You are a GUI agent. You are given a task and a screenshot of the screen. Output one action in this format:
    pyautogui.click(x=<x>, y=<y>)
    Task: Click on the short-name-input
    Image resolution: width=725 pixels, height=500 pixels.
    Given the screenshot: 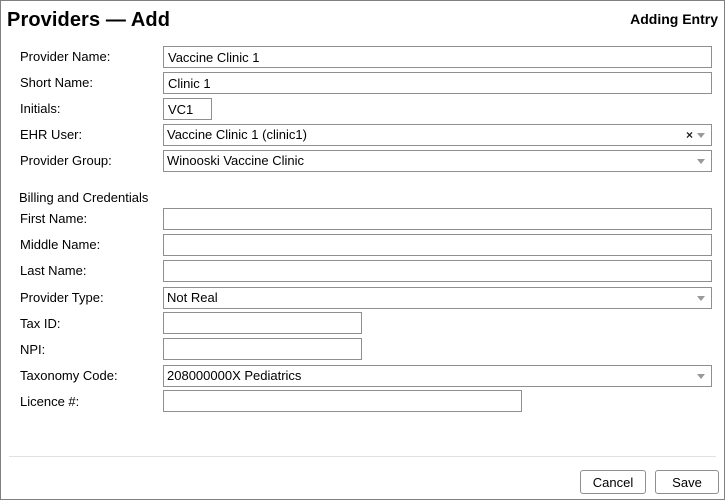 What is the action you would take?
    pyautogui.click(x=437, y=83)
    